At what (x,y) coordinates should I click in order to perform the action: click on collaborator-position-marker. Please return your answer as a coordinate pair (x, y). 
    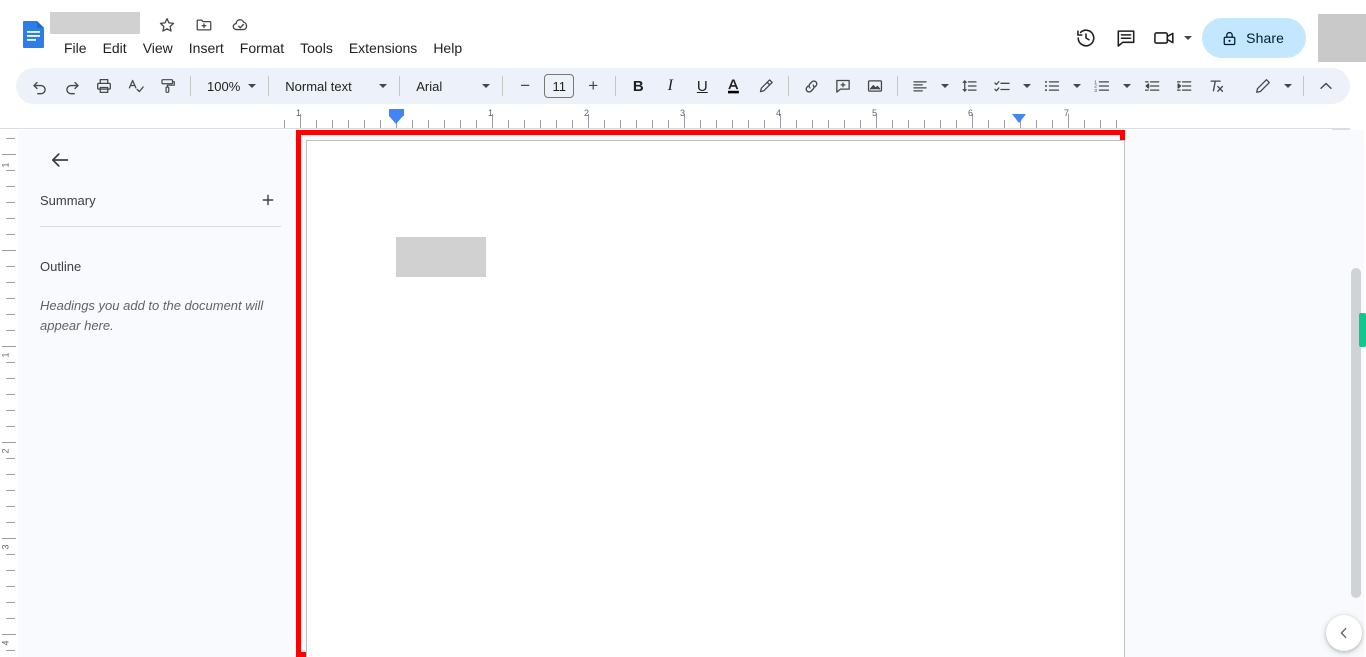
    Looking at the image, I should click on (1362, 330).